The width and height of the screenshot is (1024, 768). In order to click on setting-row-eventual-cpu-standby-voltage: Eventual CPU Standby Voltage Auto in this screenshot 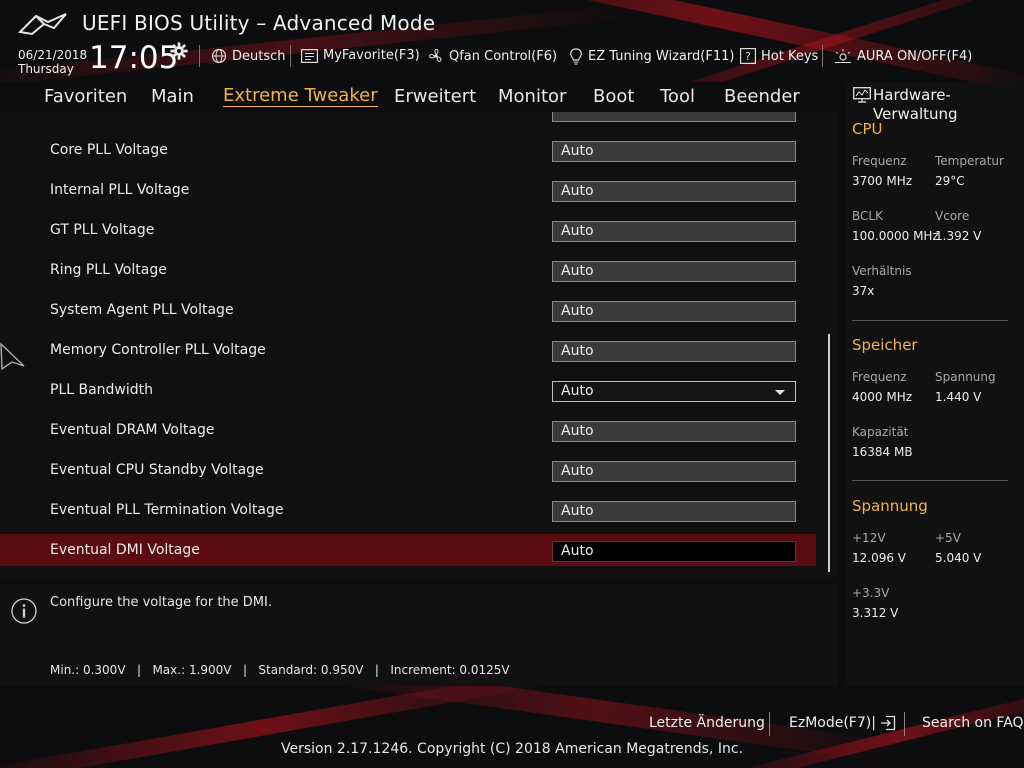, I will do `click(408, 470)`.